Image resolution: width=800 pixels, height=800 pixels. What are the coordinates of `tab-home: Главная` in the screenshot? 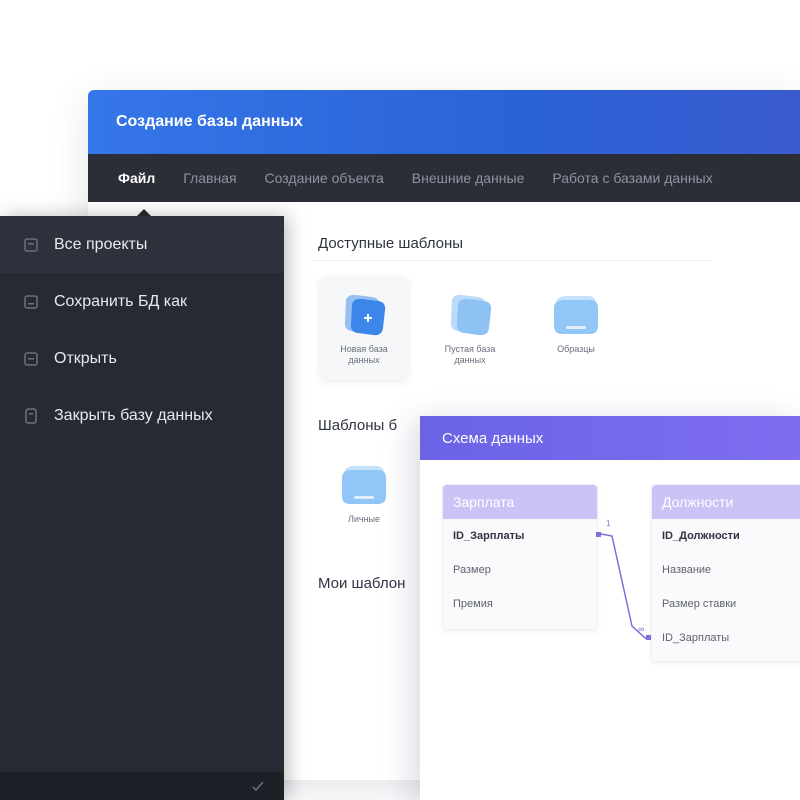 It's located at (209, 178).